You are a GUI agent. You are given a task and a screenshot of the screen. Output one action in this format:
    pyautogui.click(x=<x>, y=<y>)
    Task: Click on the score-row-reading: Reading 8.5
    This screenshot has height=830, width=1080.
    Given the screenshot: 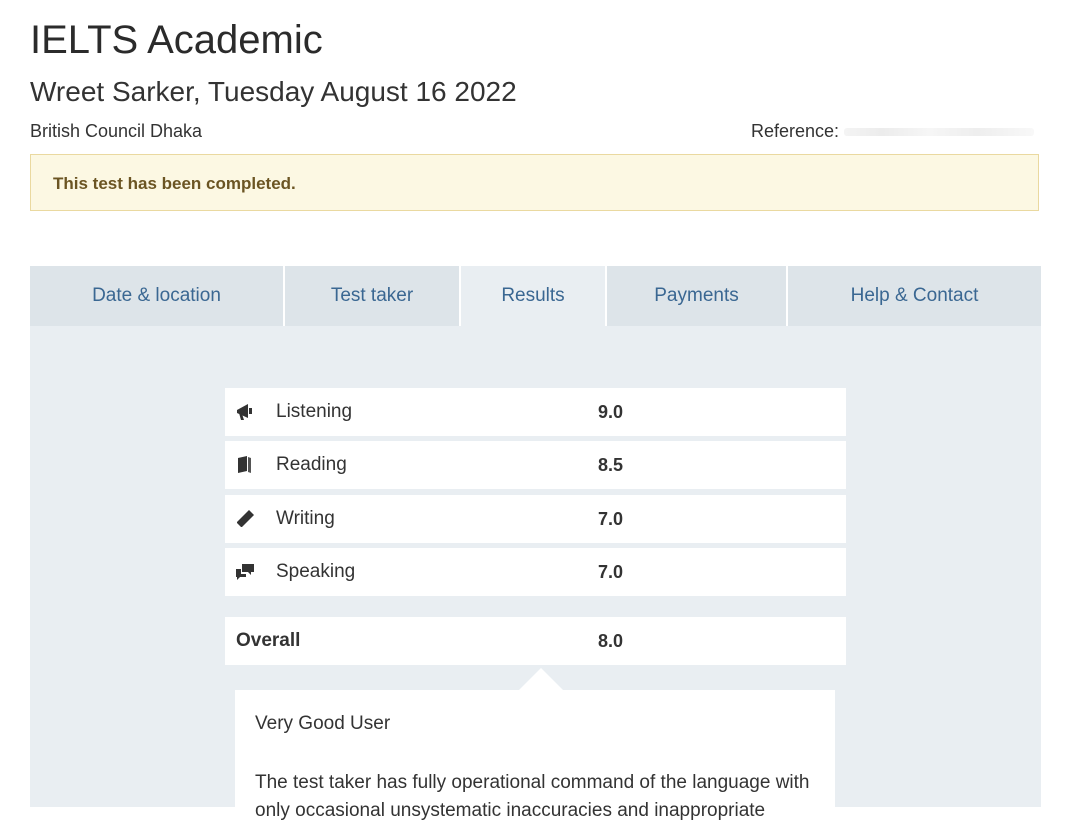 What is the action you would take?
    pyautogui.click(x=535, y=465)
    